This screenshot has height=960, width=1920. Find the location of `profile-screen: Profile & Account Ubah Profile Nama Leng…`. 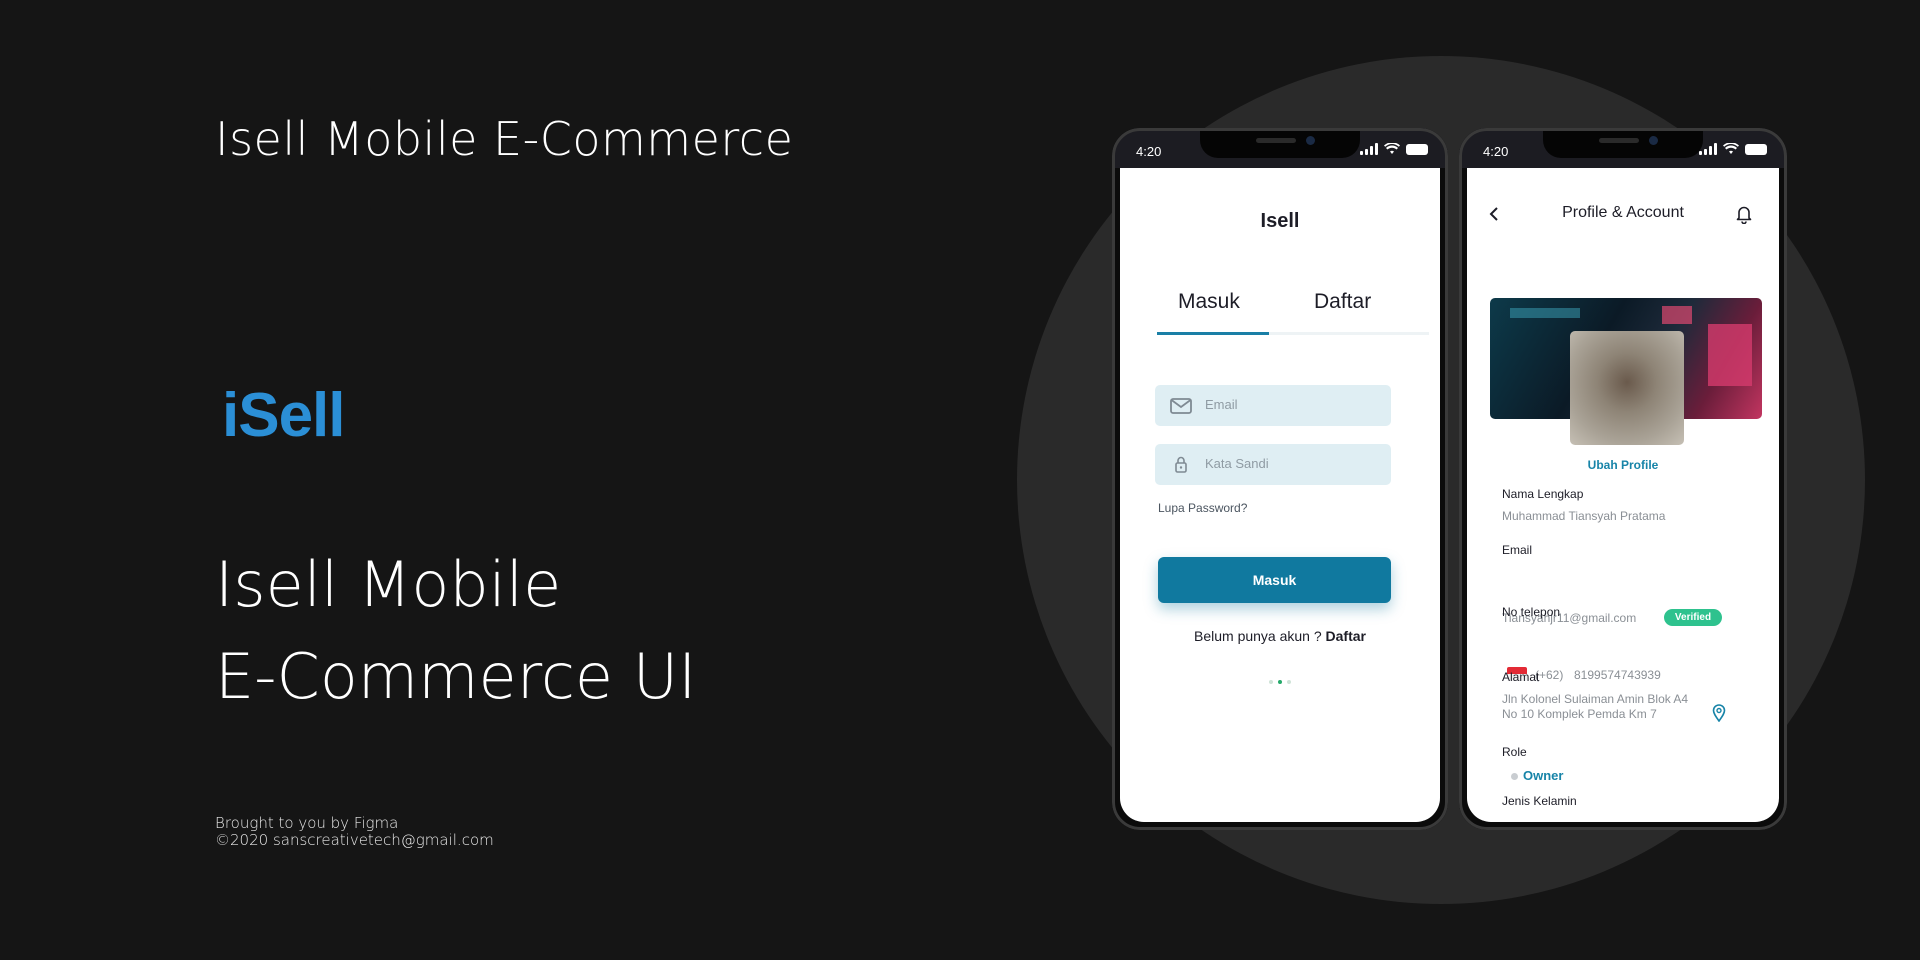

profile-screen: Profile & Account Ubah Profile Nama Leng… is located at coordinates (1623, 495).